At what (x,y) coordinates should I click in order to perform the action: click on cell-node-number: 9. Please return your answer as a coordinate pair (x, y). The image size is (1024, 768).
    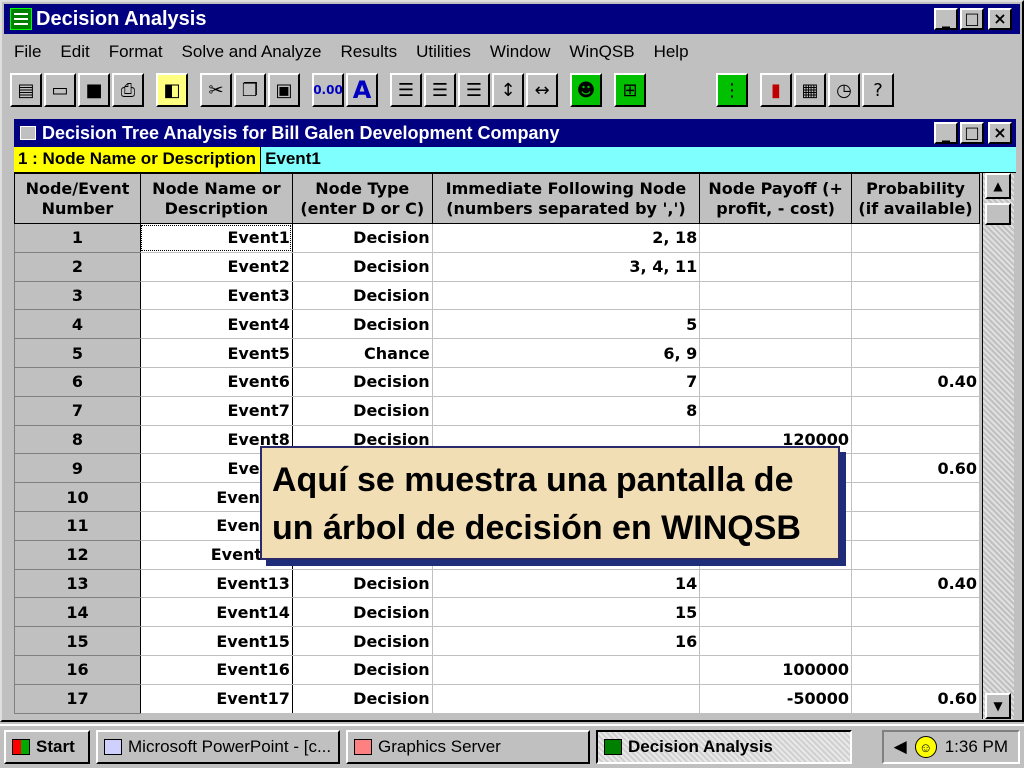
    Looking at the image, I should click on (77, 468).